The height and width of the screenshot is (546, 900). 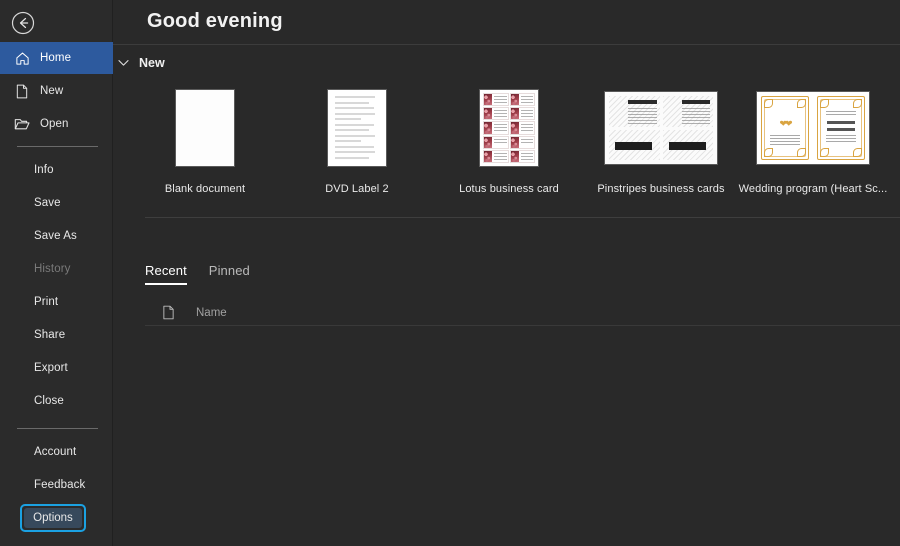 What do you see at coordinates (57, 146) in the screenshot?
I see `sidebar-divider-top` at bounding box center [57, 146].